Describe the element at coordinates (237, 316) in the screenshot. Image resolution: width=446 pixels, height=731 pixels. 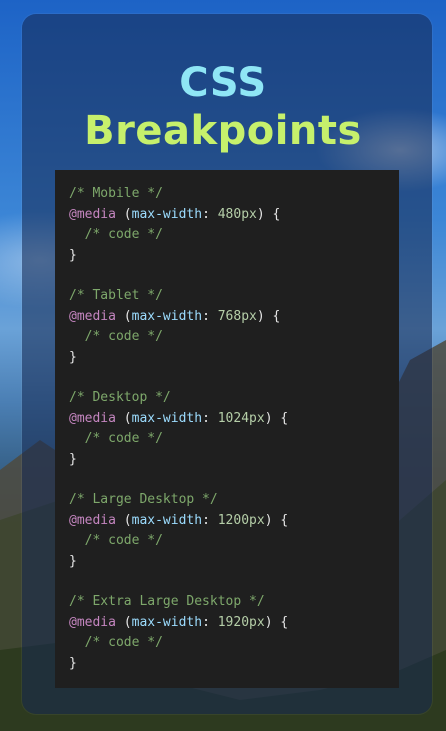
I see `breakpoint-value: 768px` at that location.